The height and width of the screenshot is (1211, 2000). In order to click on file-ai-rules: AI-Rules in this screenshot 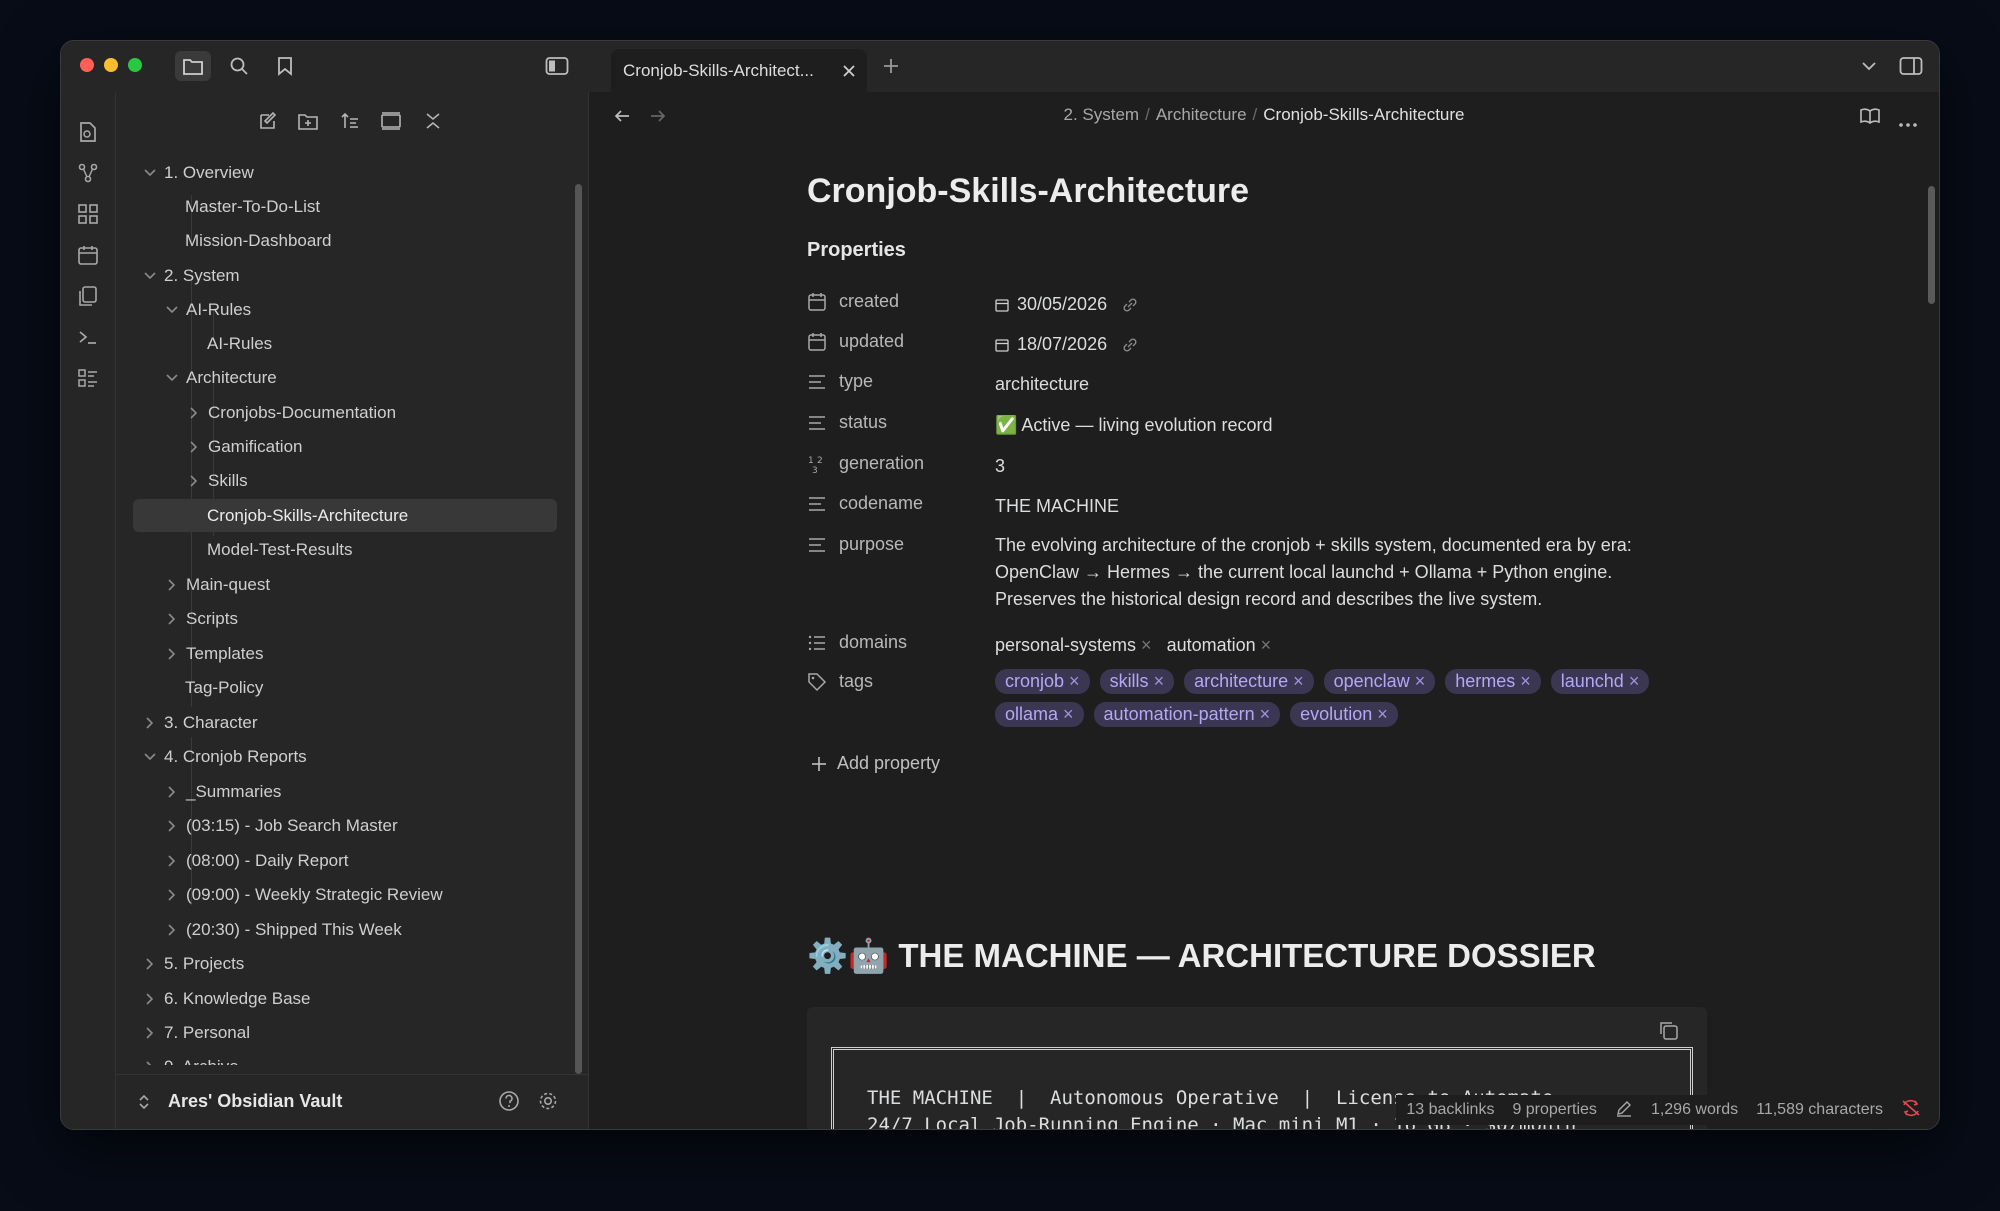, I will do `click(239, 343)`.